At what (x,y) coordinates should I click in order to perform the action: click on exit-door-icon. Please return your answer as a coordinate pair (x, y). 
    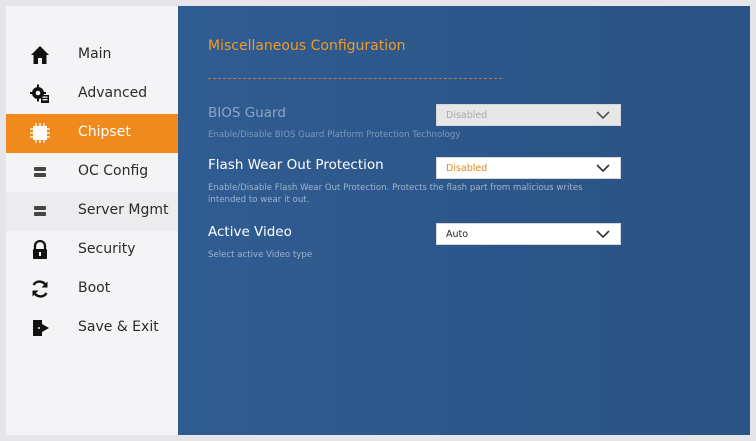
    Looking at the image, I should click on (41, 328).